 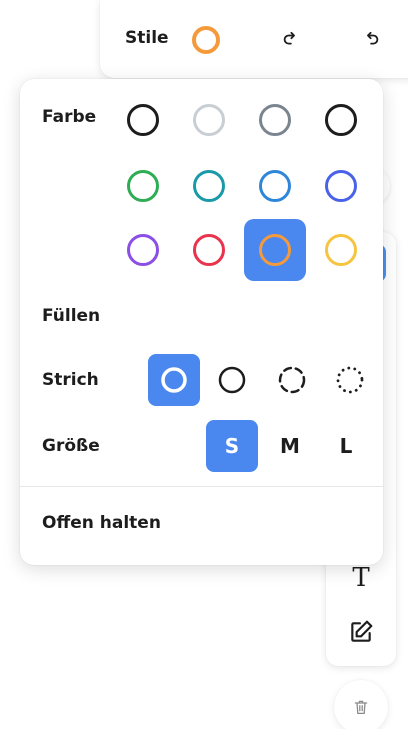 I want to click on note-tool-button, so click(x=361, y=632).